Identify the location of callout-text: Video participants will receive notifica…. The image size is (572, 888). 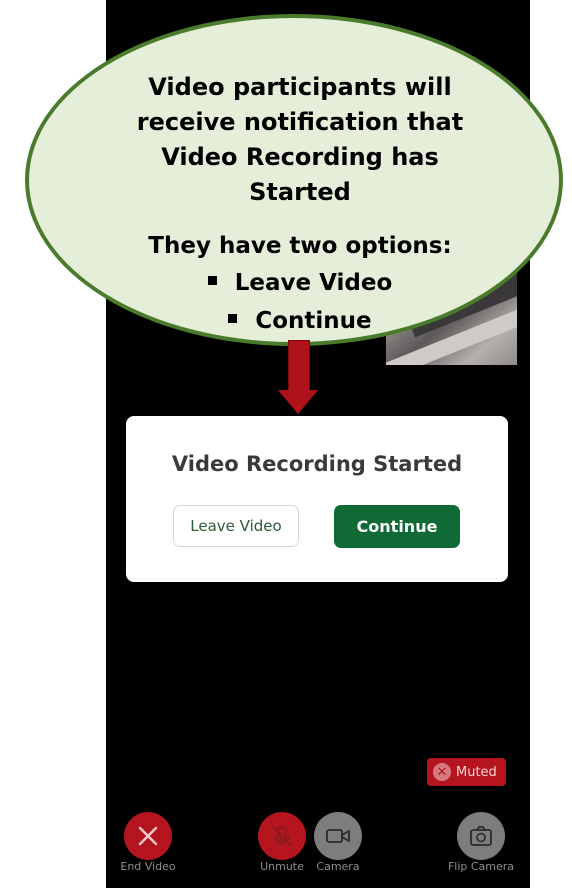
(300, 140).